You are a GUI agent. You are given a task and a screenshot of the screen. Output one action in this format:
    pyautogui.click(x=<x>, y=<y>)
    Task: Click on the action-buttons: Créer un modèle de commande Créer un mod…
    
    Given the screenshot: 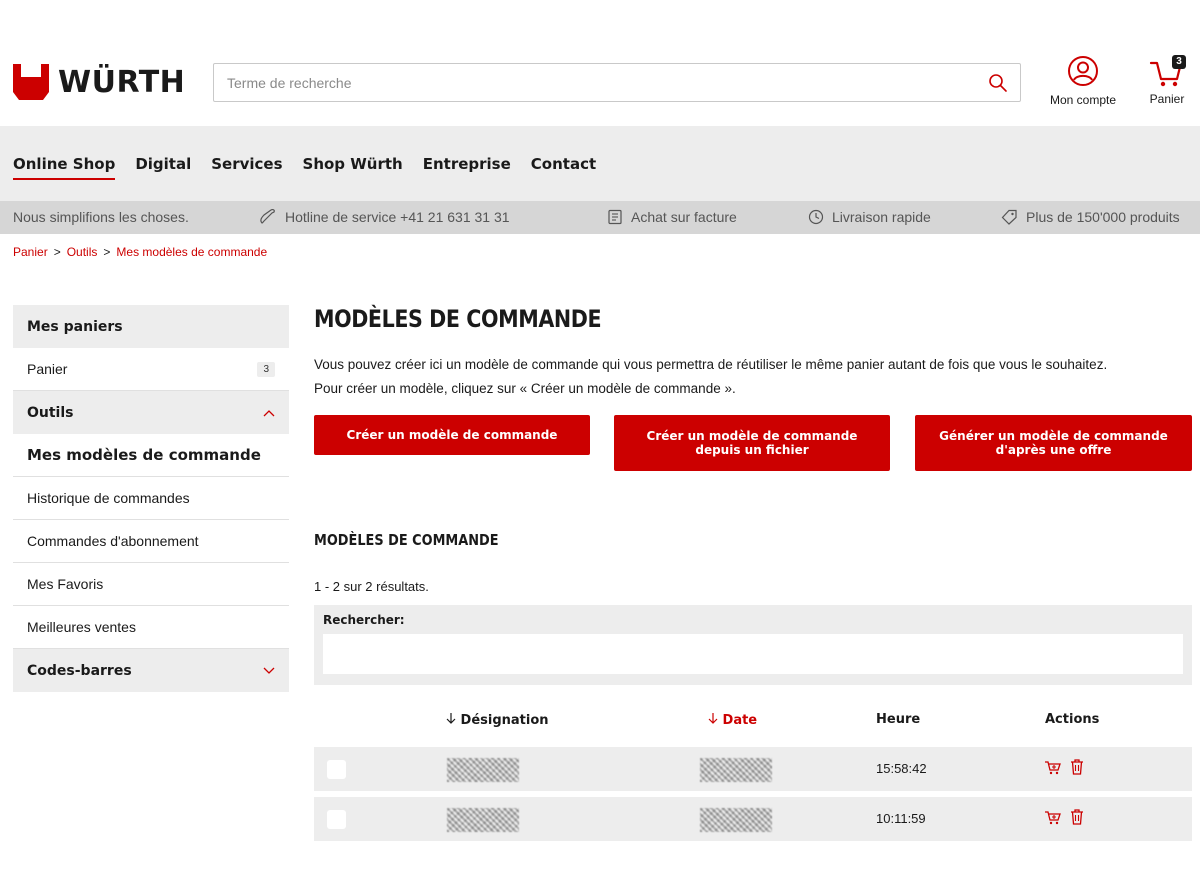 What is the action you would take?
    pyautogui.click(x=753, y=443)
    